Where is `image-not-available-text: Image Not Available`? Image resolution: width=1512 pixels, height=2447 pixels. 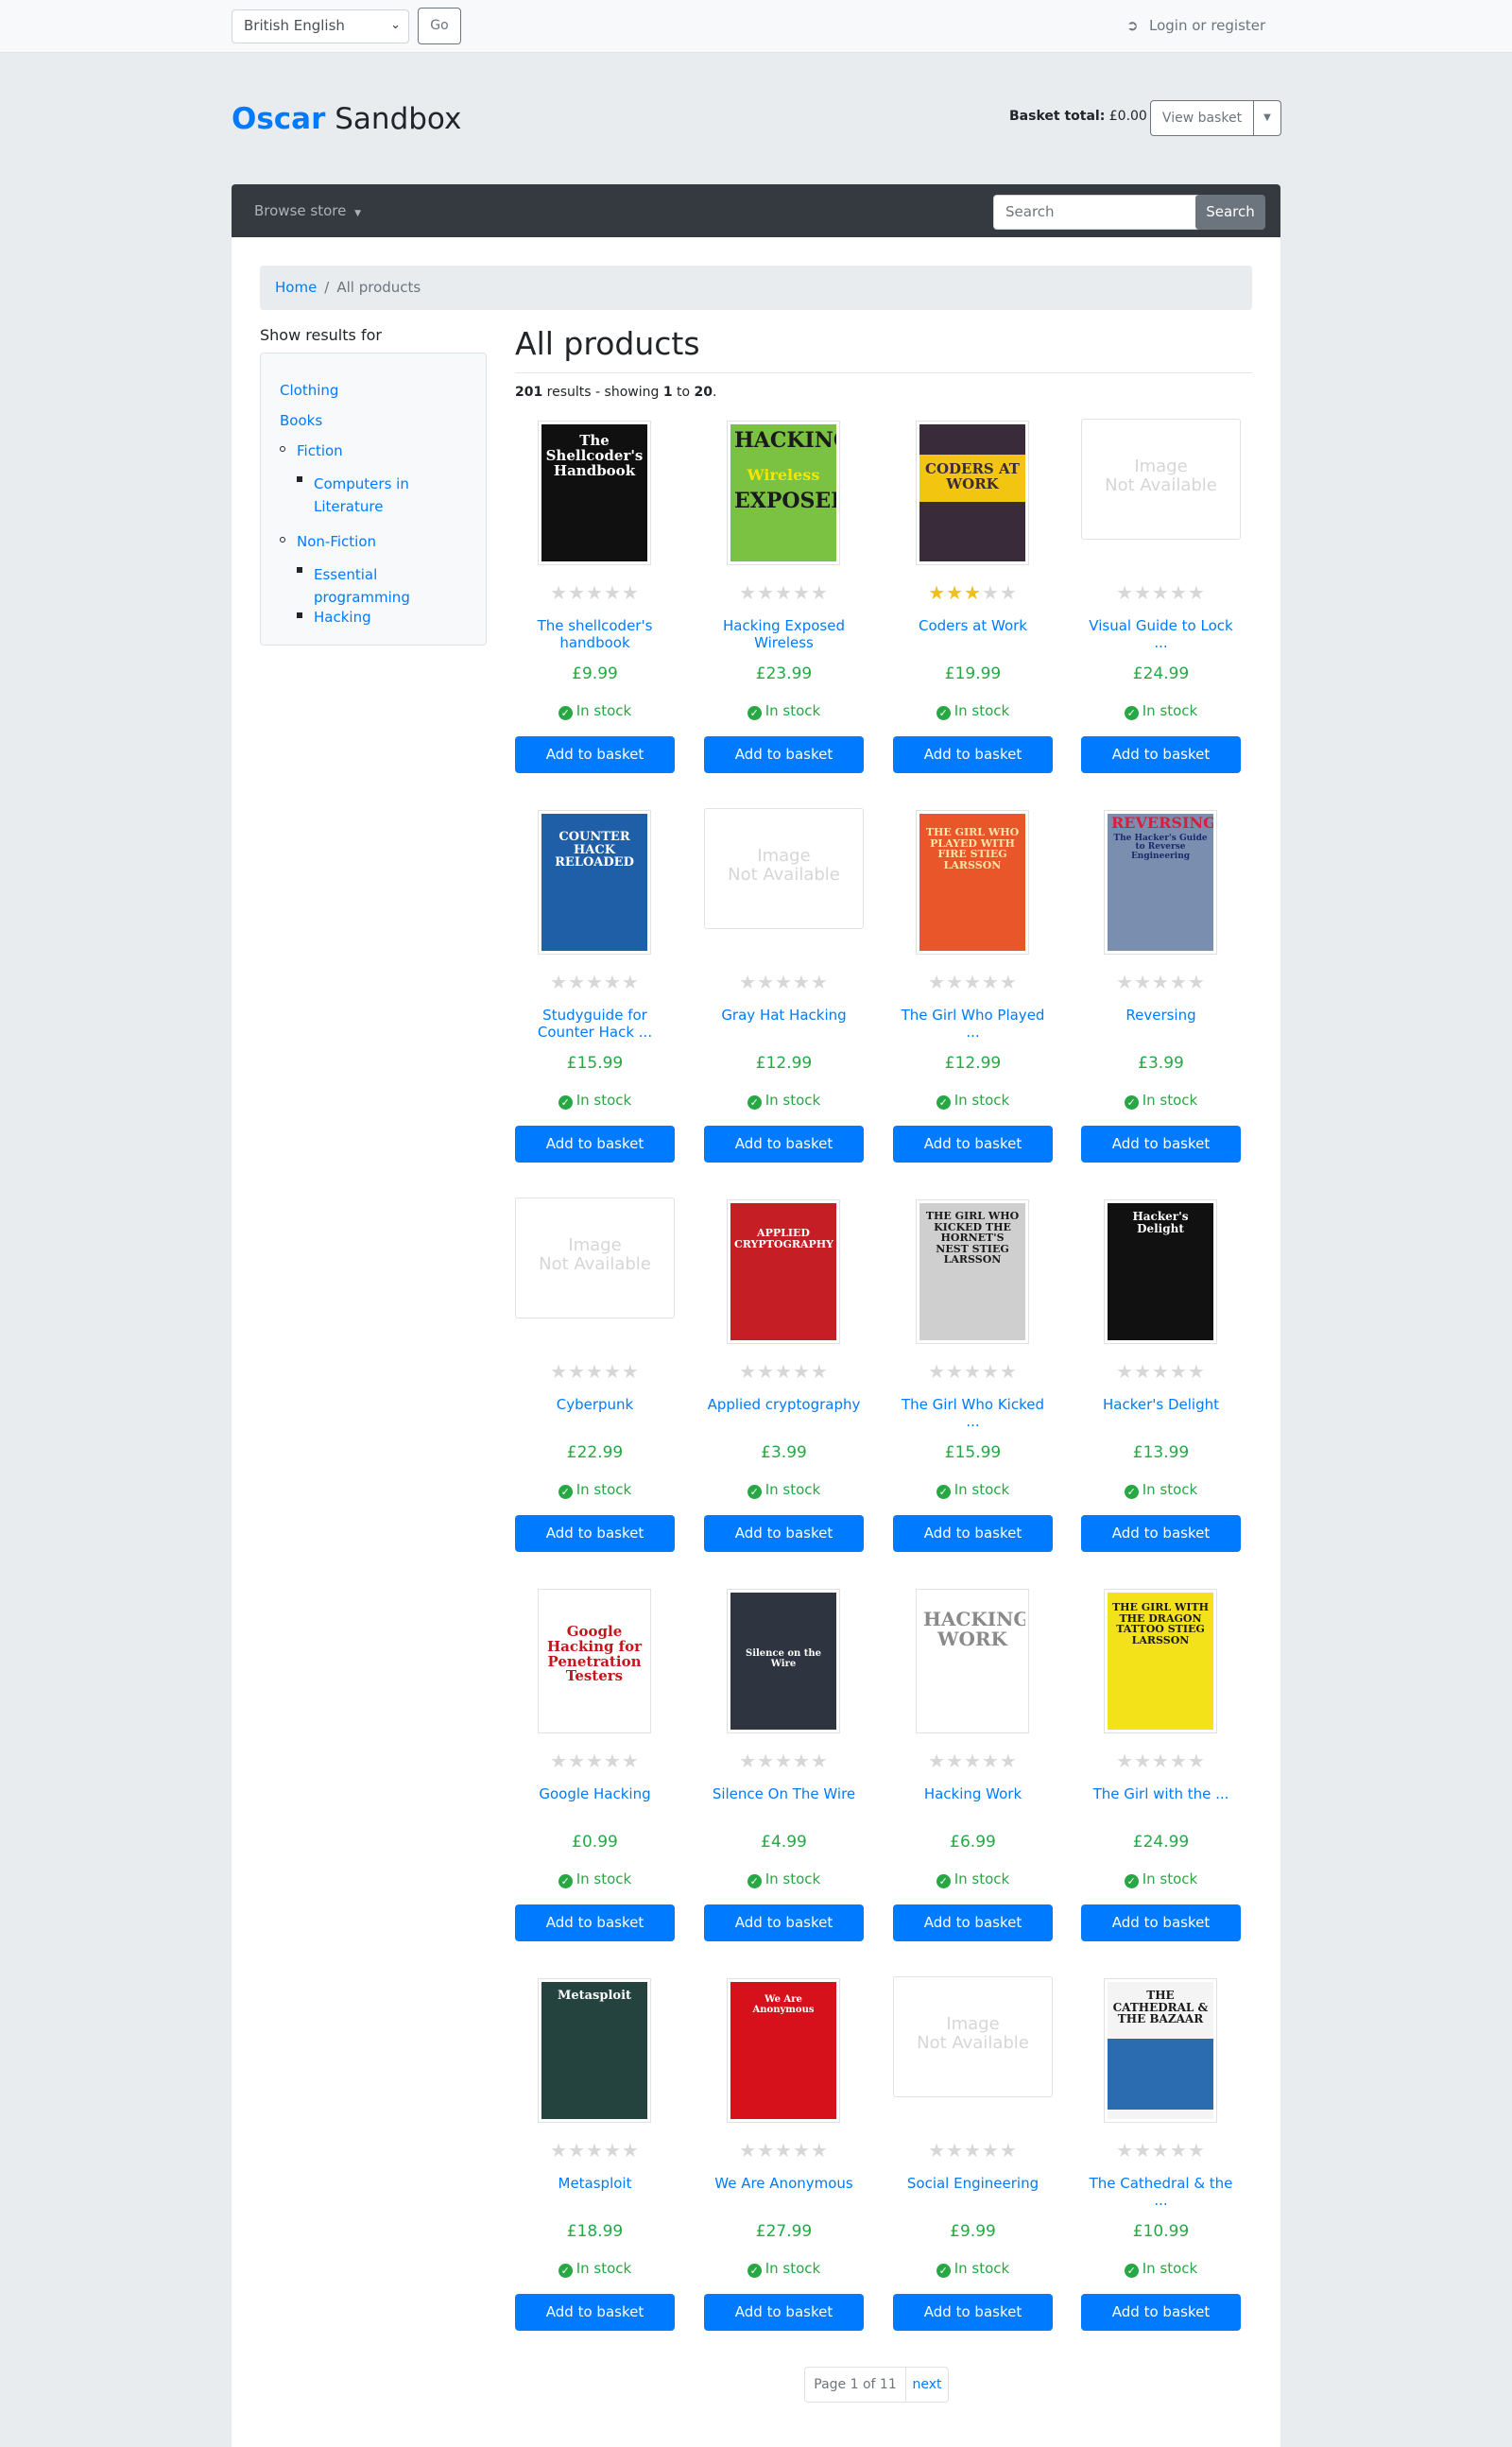
image-not-available-text: Image Not Available is located at coordinates (784, 865).